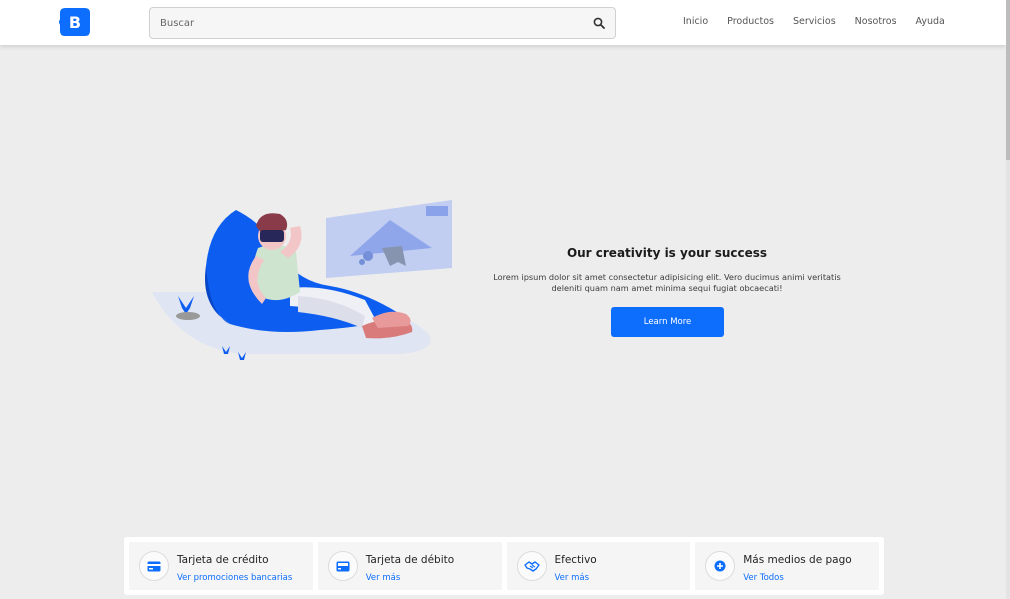  I want to click on logo-letter: B, so click(75, 22).